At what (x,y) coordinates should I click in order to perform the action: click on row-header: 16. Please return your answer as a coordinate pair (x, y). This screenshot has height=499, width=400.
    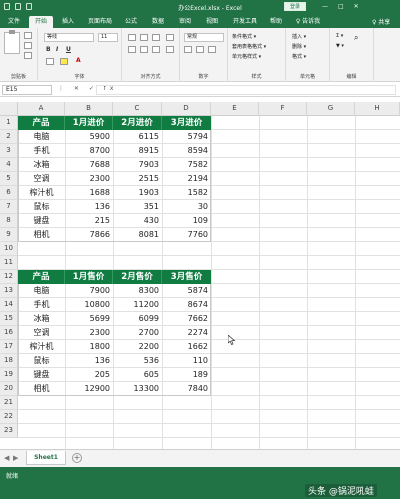
    Looking at the image, I should click on (9, 333).